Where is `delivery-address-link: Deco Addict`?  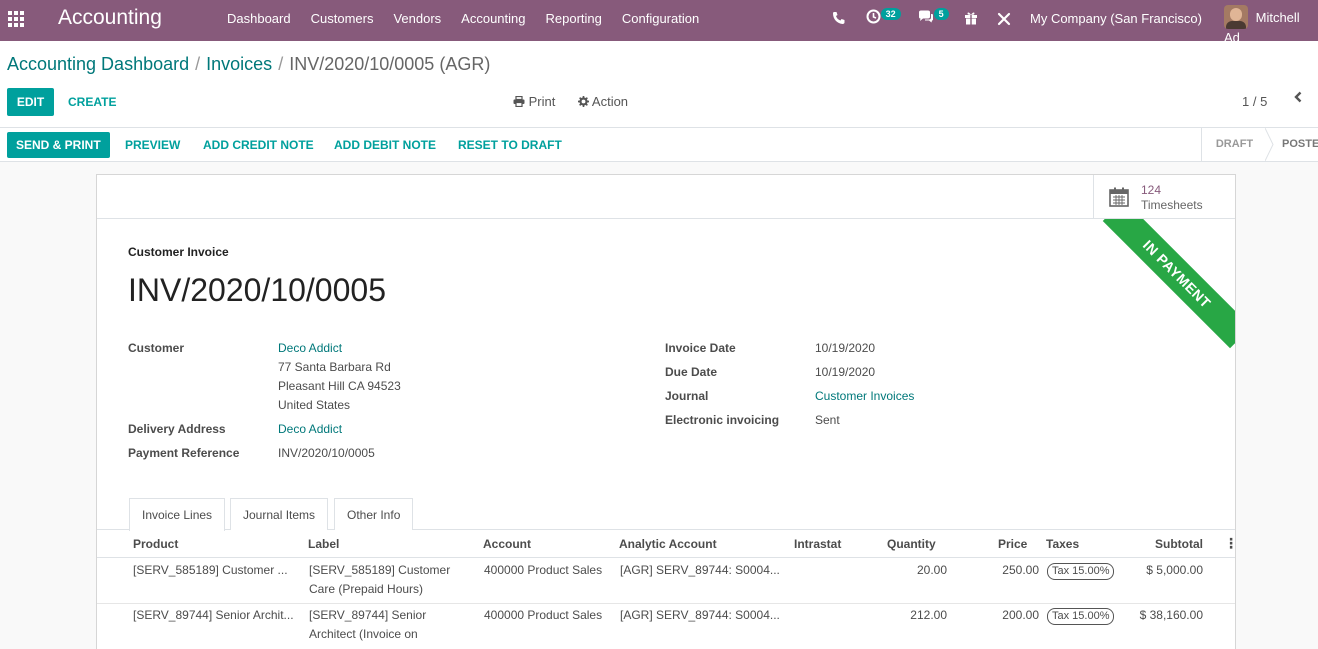 delivery-address-link: Deco Addict is located at coordinates (310, 429).